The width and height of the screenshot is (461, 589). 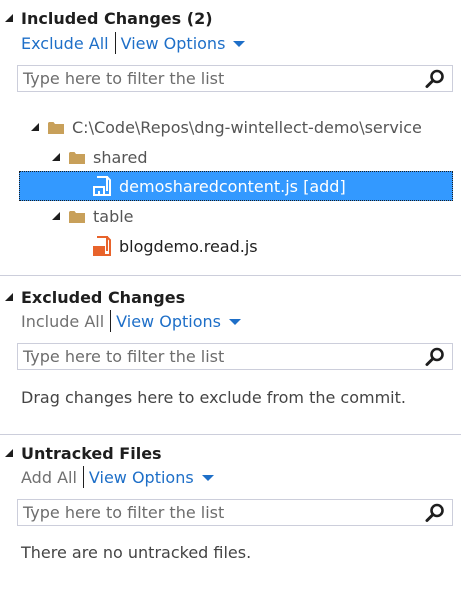 I want to click on included-actions: Exclude All View Options, so click(x=133, y=43).